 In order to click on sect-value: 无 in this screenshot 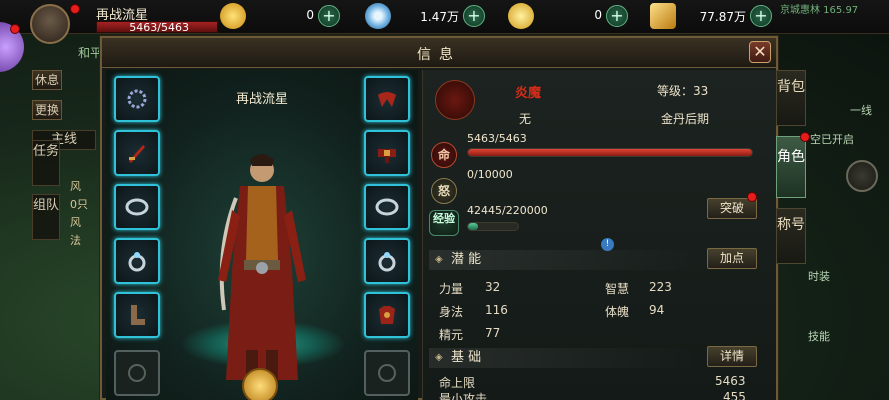, I will do `click(525, 119)`.